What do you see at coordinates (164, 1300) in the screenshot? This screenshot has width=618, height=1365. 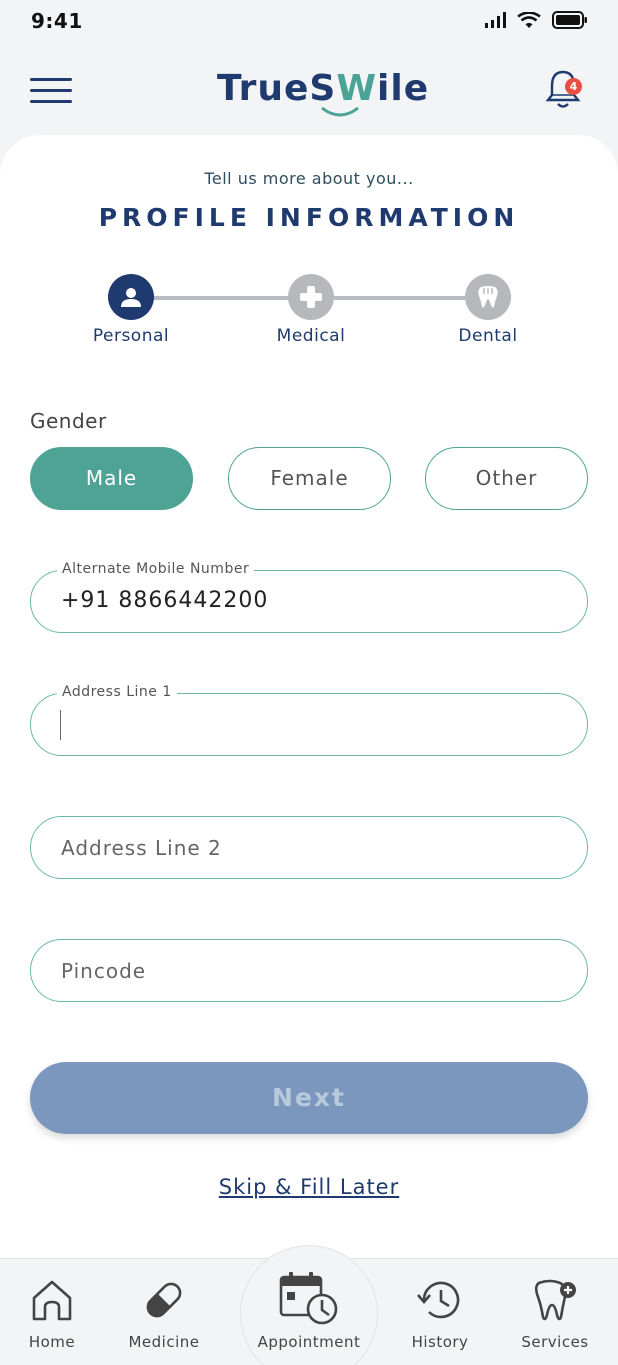 I see `pill-icon` at bounding box center [164, 1300].